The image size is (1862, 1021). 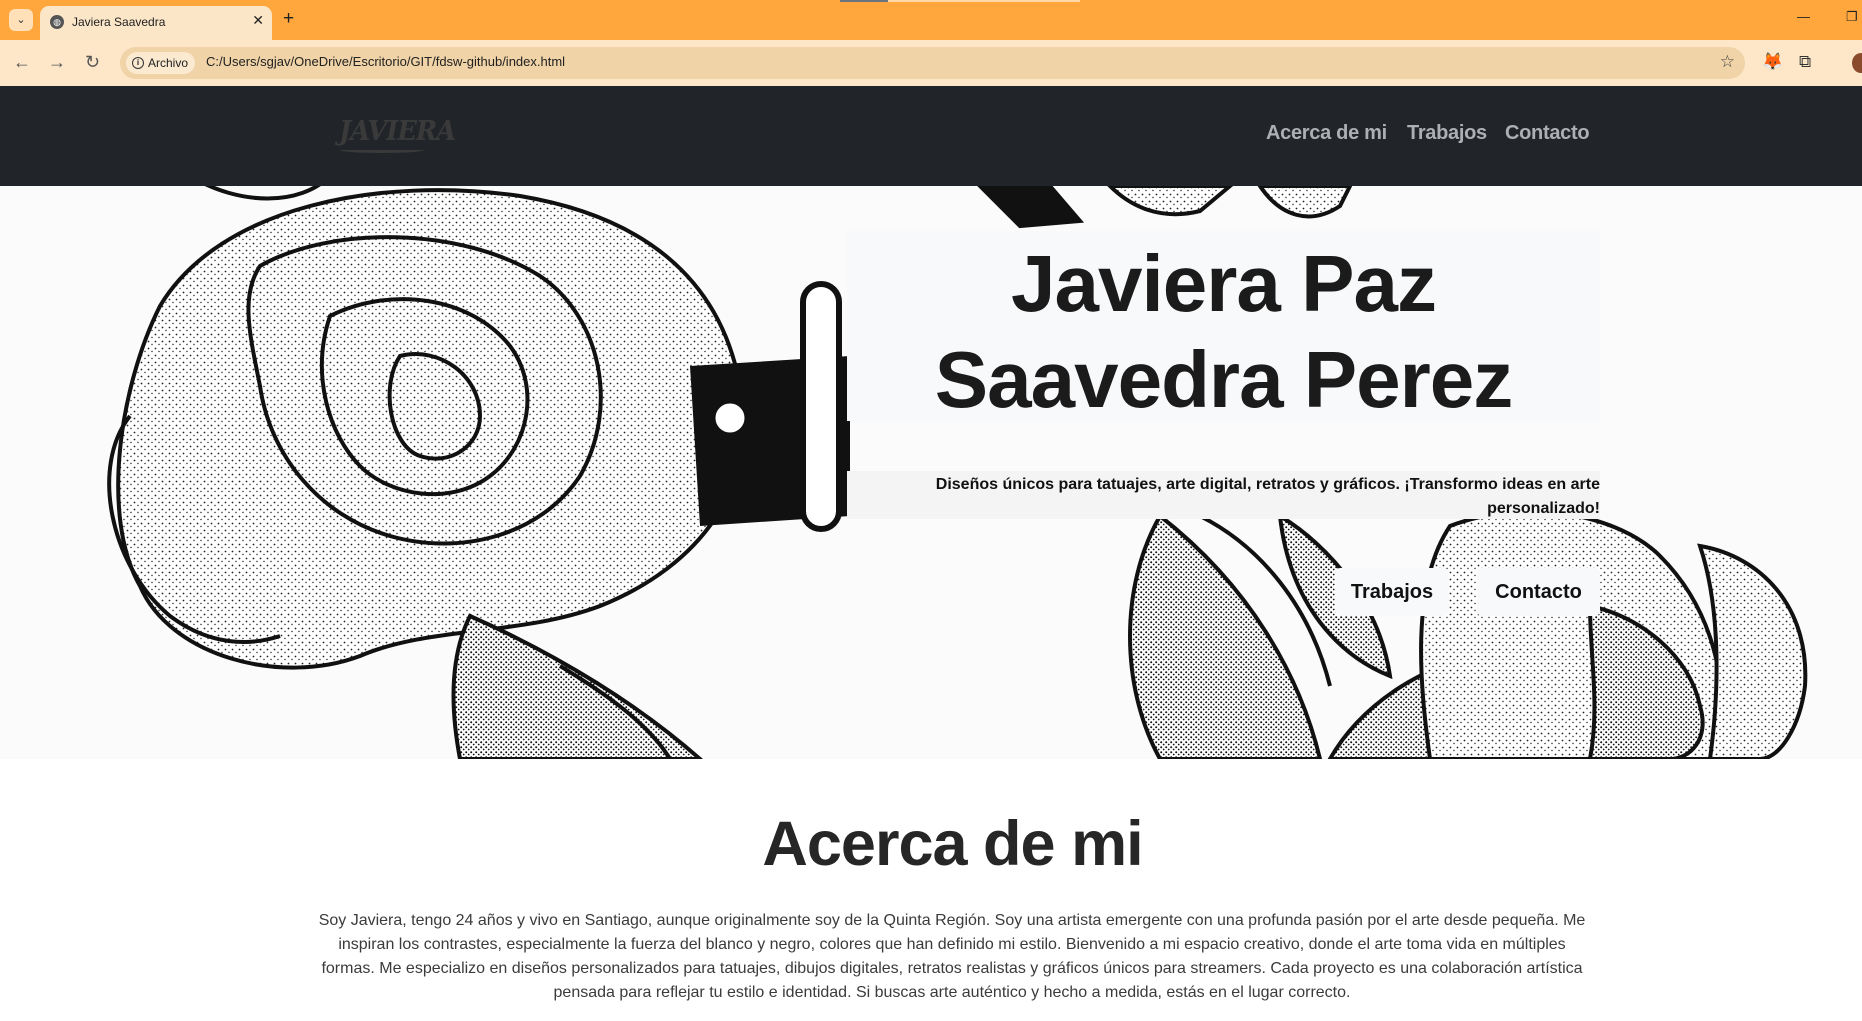 I want to click on reload-button: ↻, so click(x=92, y=62).